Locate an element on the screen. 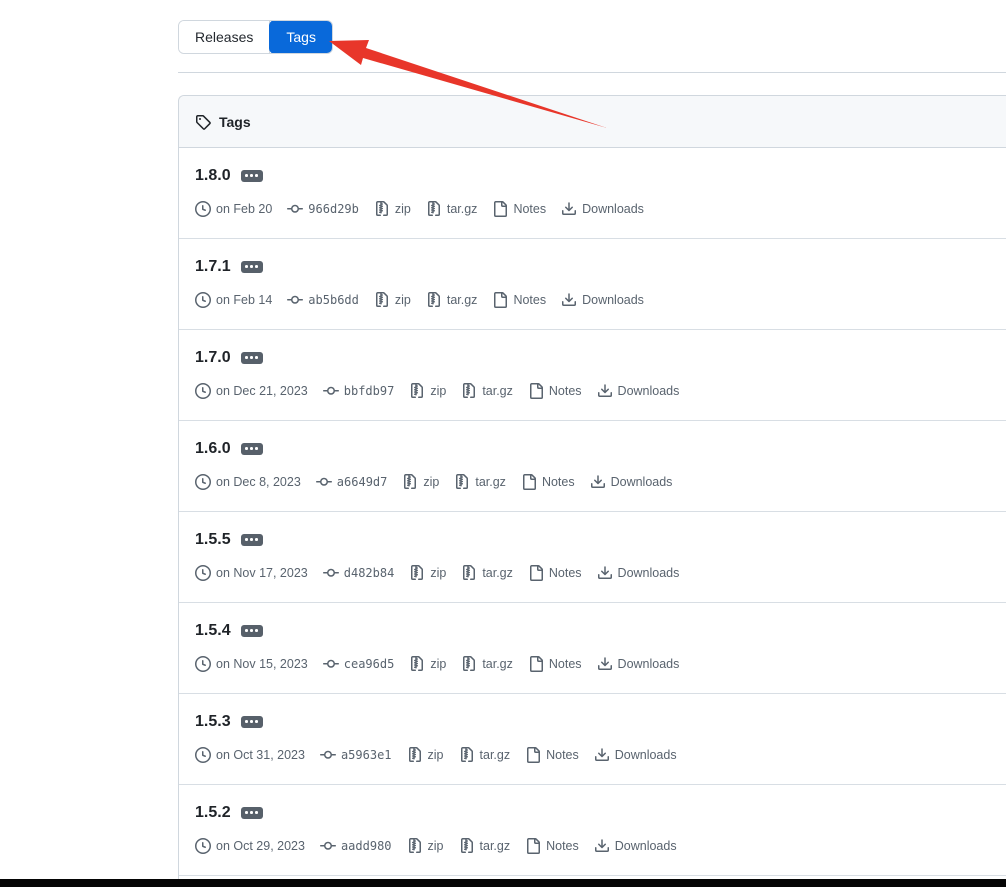 The image size is (1006, 887). commit-link: a5963e1 is located at coordinates (356, 755).